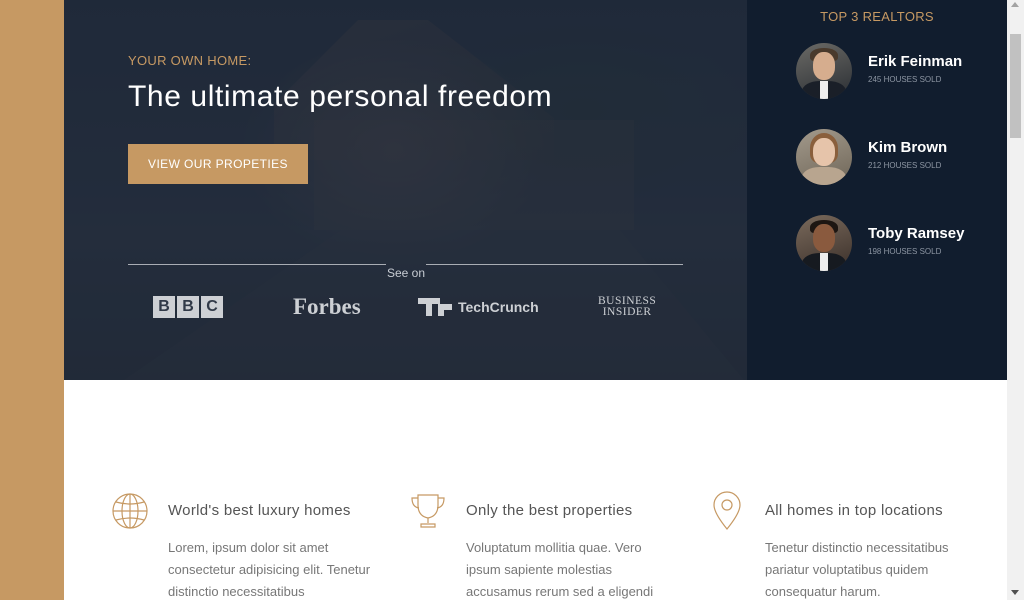 The image size is (1024, 600). I want to click on globe-icon, so click(130, 511).